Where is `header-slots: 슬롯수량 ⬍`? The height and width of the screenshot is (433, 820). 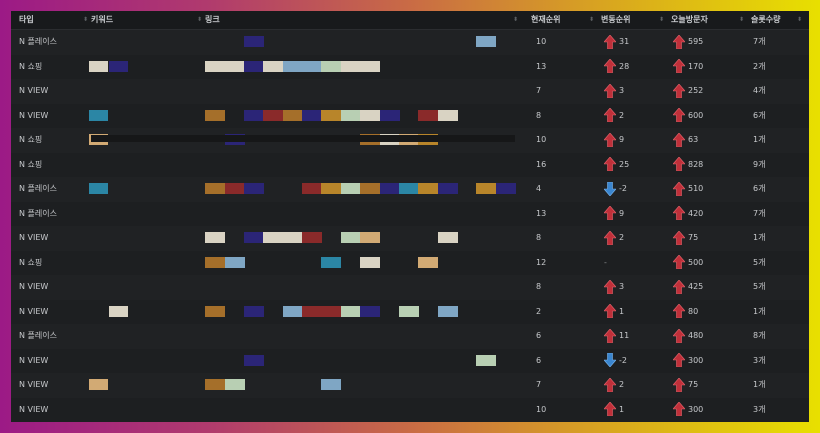
header-slots: 슬롯수량 ⬍ is located at coordinates (778, 20).